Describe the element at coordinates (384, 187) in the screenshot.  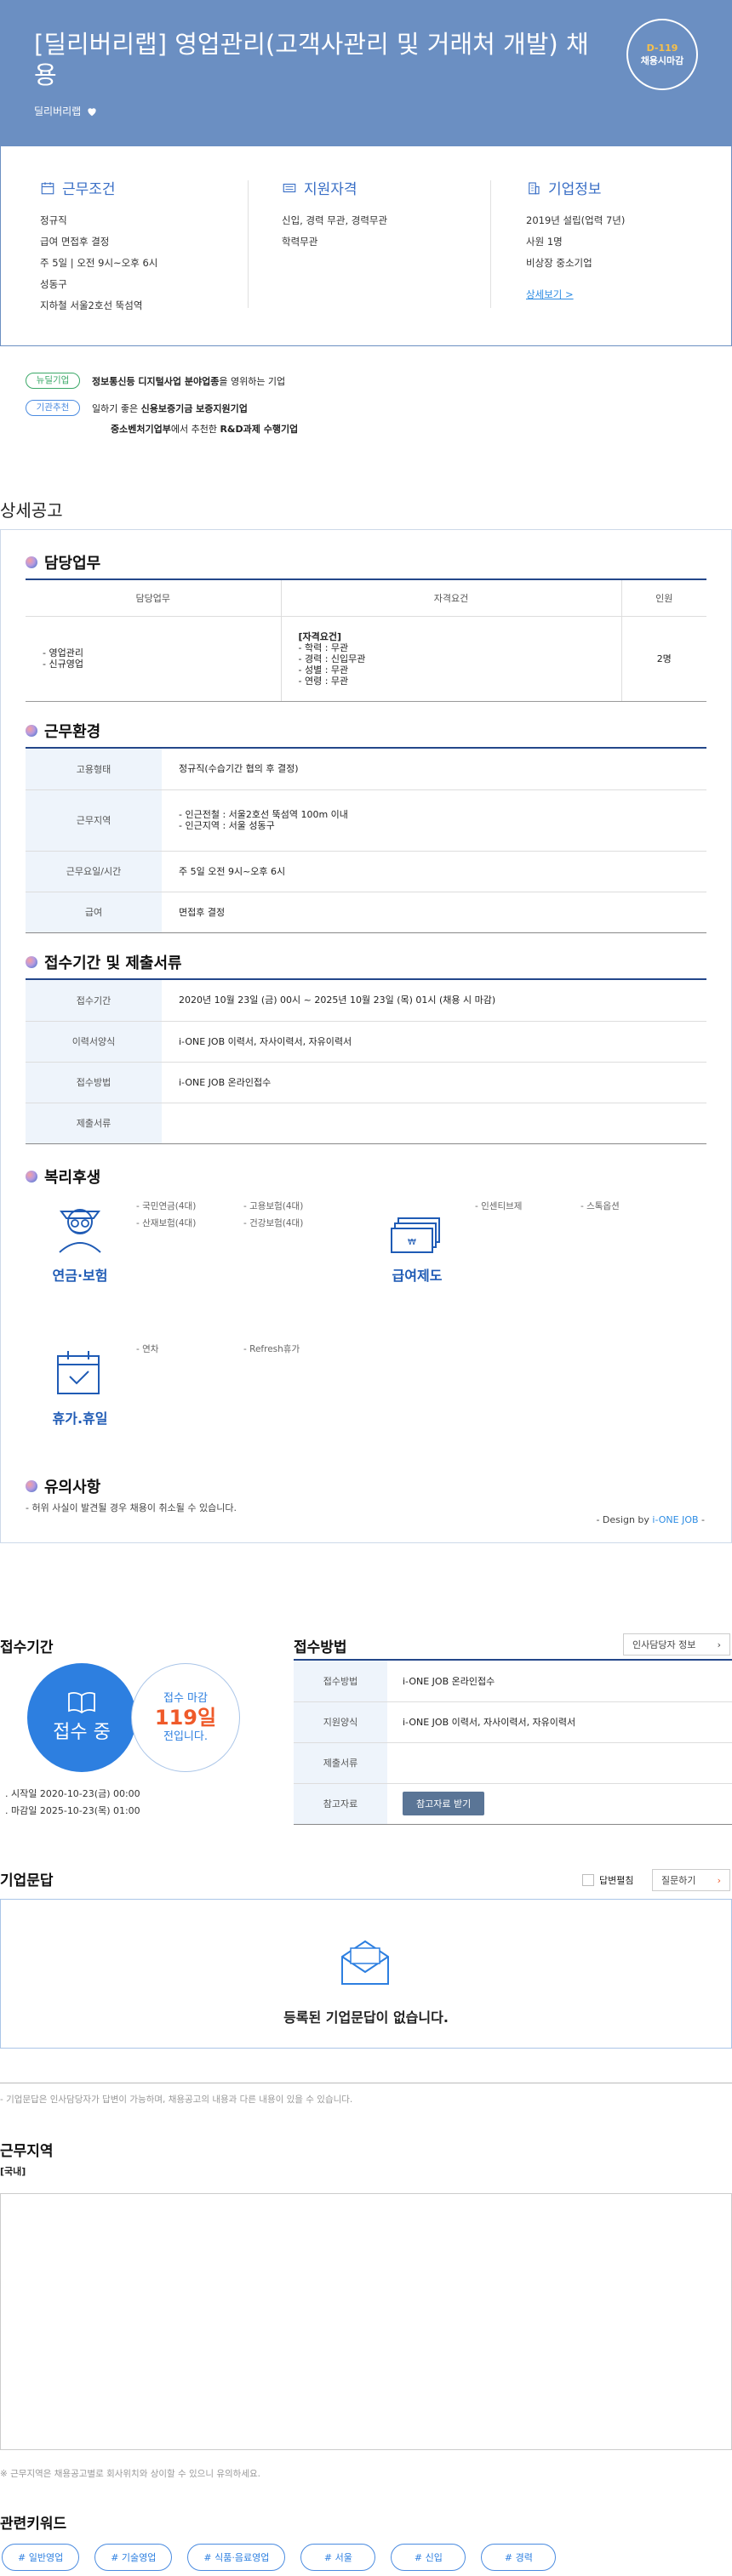
I see `qualifications-heading: 지원자격` at that location.